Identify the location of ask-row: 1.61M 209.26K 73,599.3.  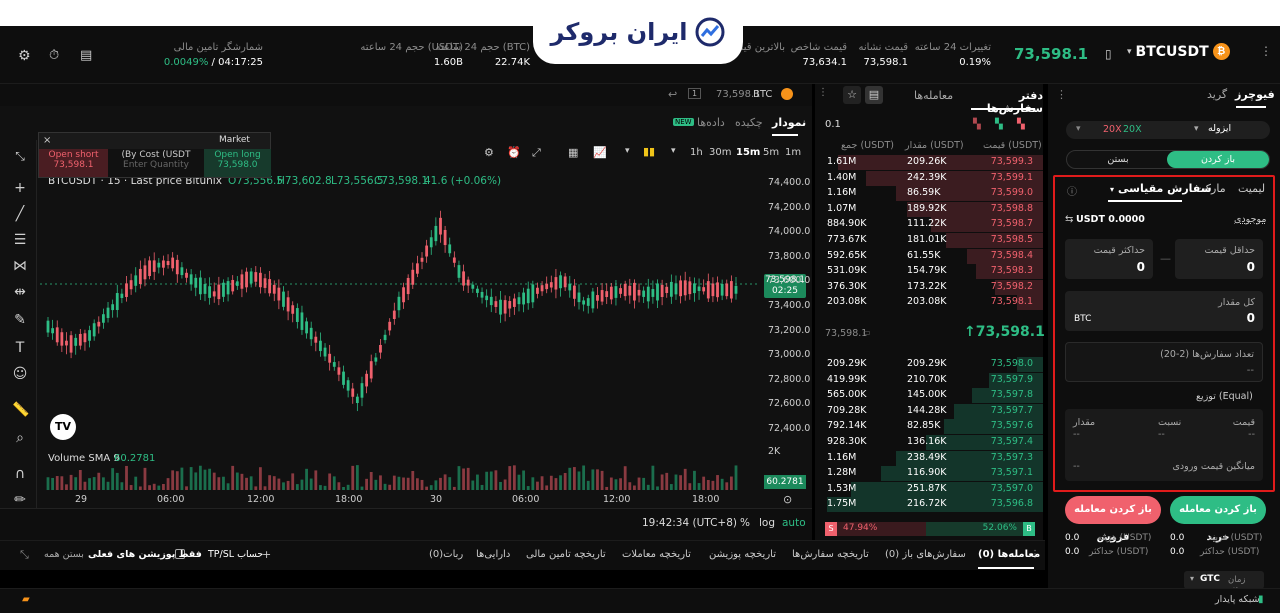
(929, 162).